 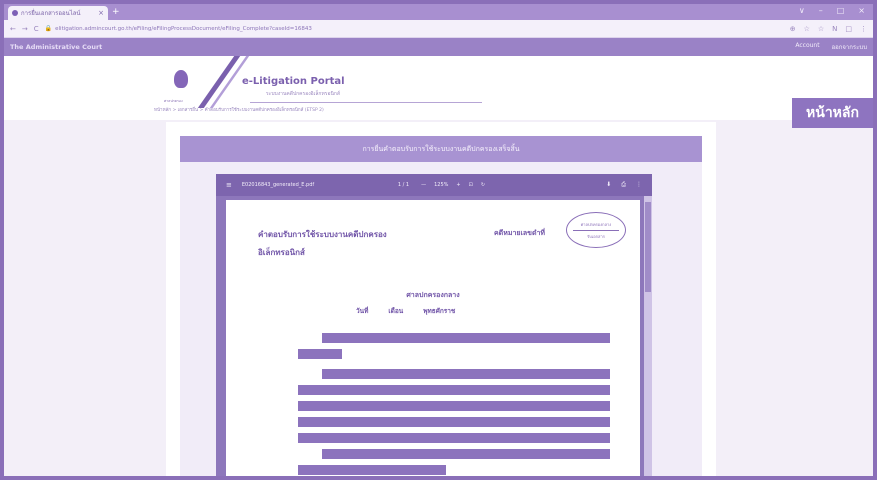 What do you see at coordinates (863, 29) in the screenshot?
I see `browser-menu-icon: ⋮` at bounding box center [863, 29].